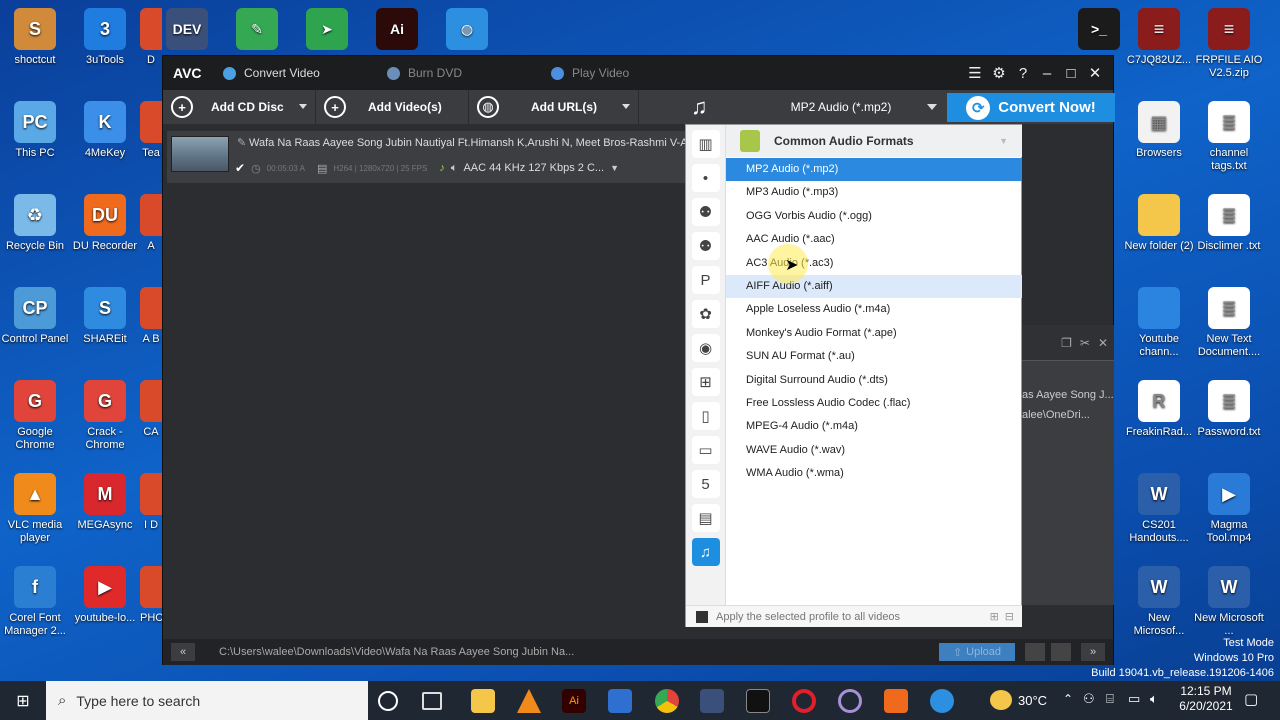 The height and width of the screenshot is (720, 1280). Describe the element at coordinates (874, 333) in the screenshot. I see `format-option: Monkey's Audio Format (*.ape)` at that location.